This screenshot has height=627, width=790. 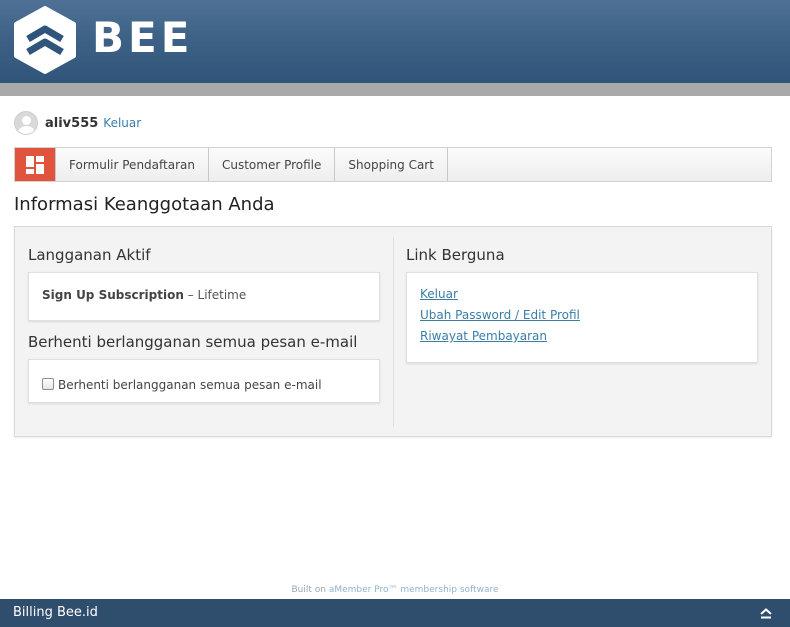 What do you see at coordinates (26, 123) in the screenshot?
I see `user-avatar-icon` at bounding box center [26, 123].